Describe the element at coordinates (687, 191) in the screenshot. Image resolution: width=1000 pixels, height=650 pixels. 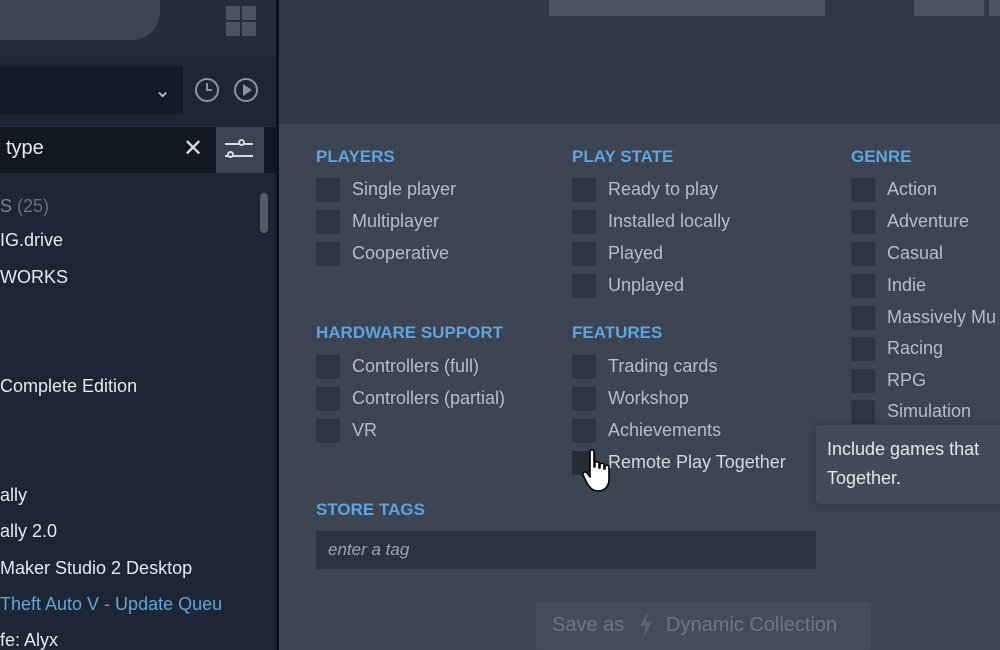
I see `option-ready-to-play: Ready to play` at that location.